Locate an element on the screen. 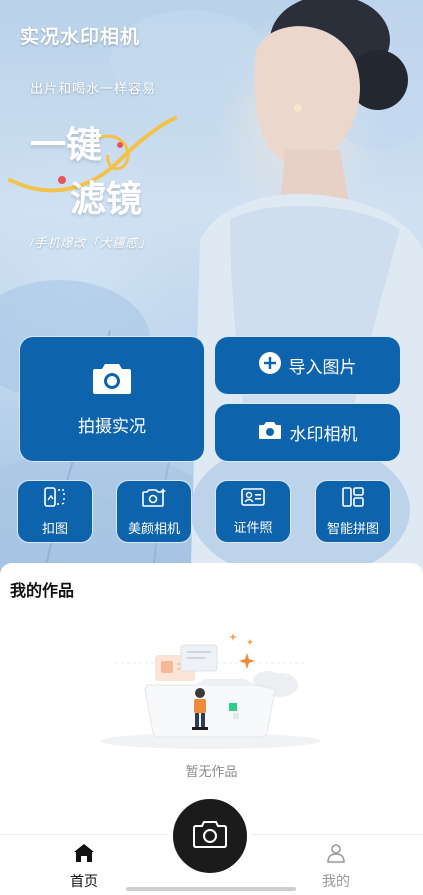  nav-home-label: 首页 is located at coordinates (84, 881).